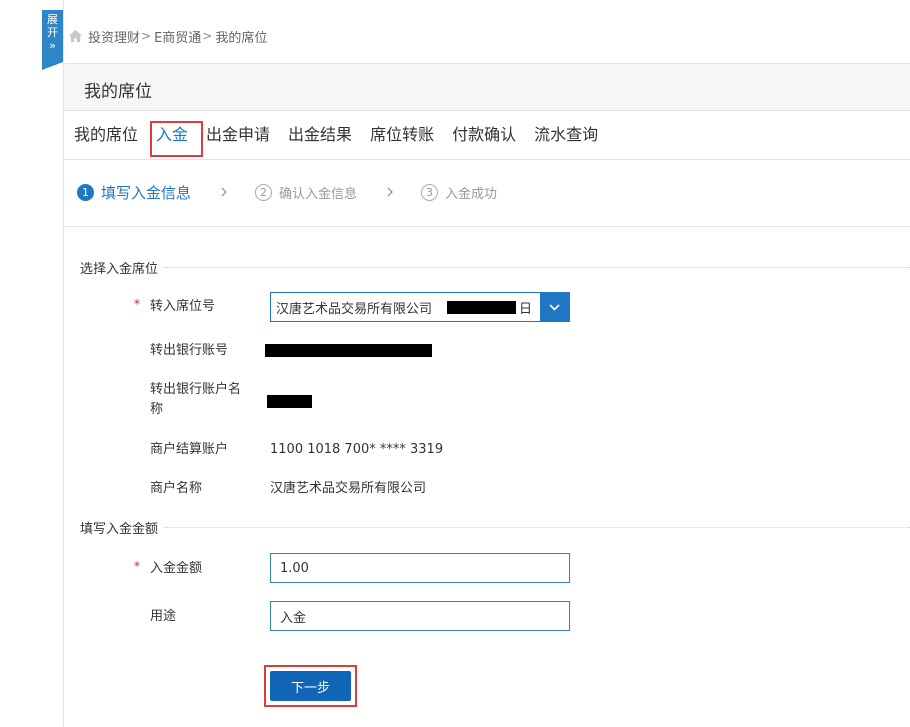 This screenshot has height=727, width=910. Describe the element at coordinates (348, 488) in the screenshot. I see `merchant-name-value: 汉唐艺术品交易所有限公司` at that location.